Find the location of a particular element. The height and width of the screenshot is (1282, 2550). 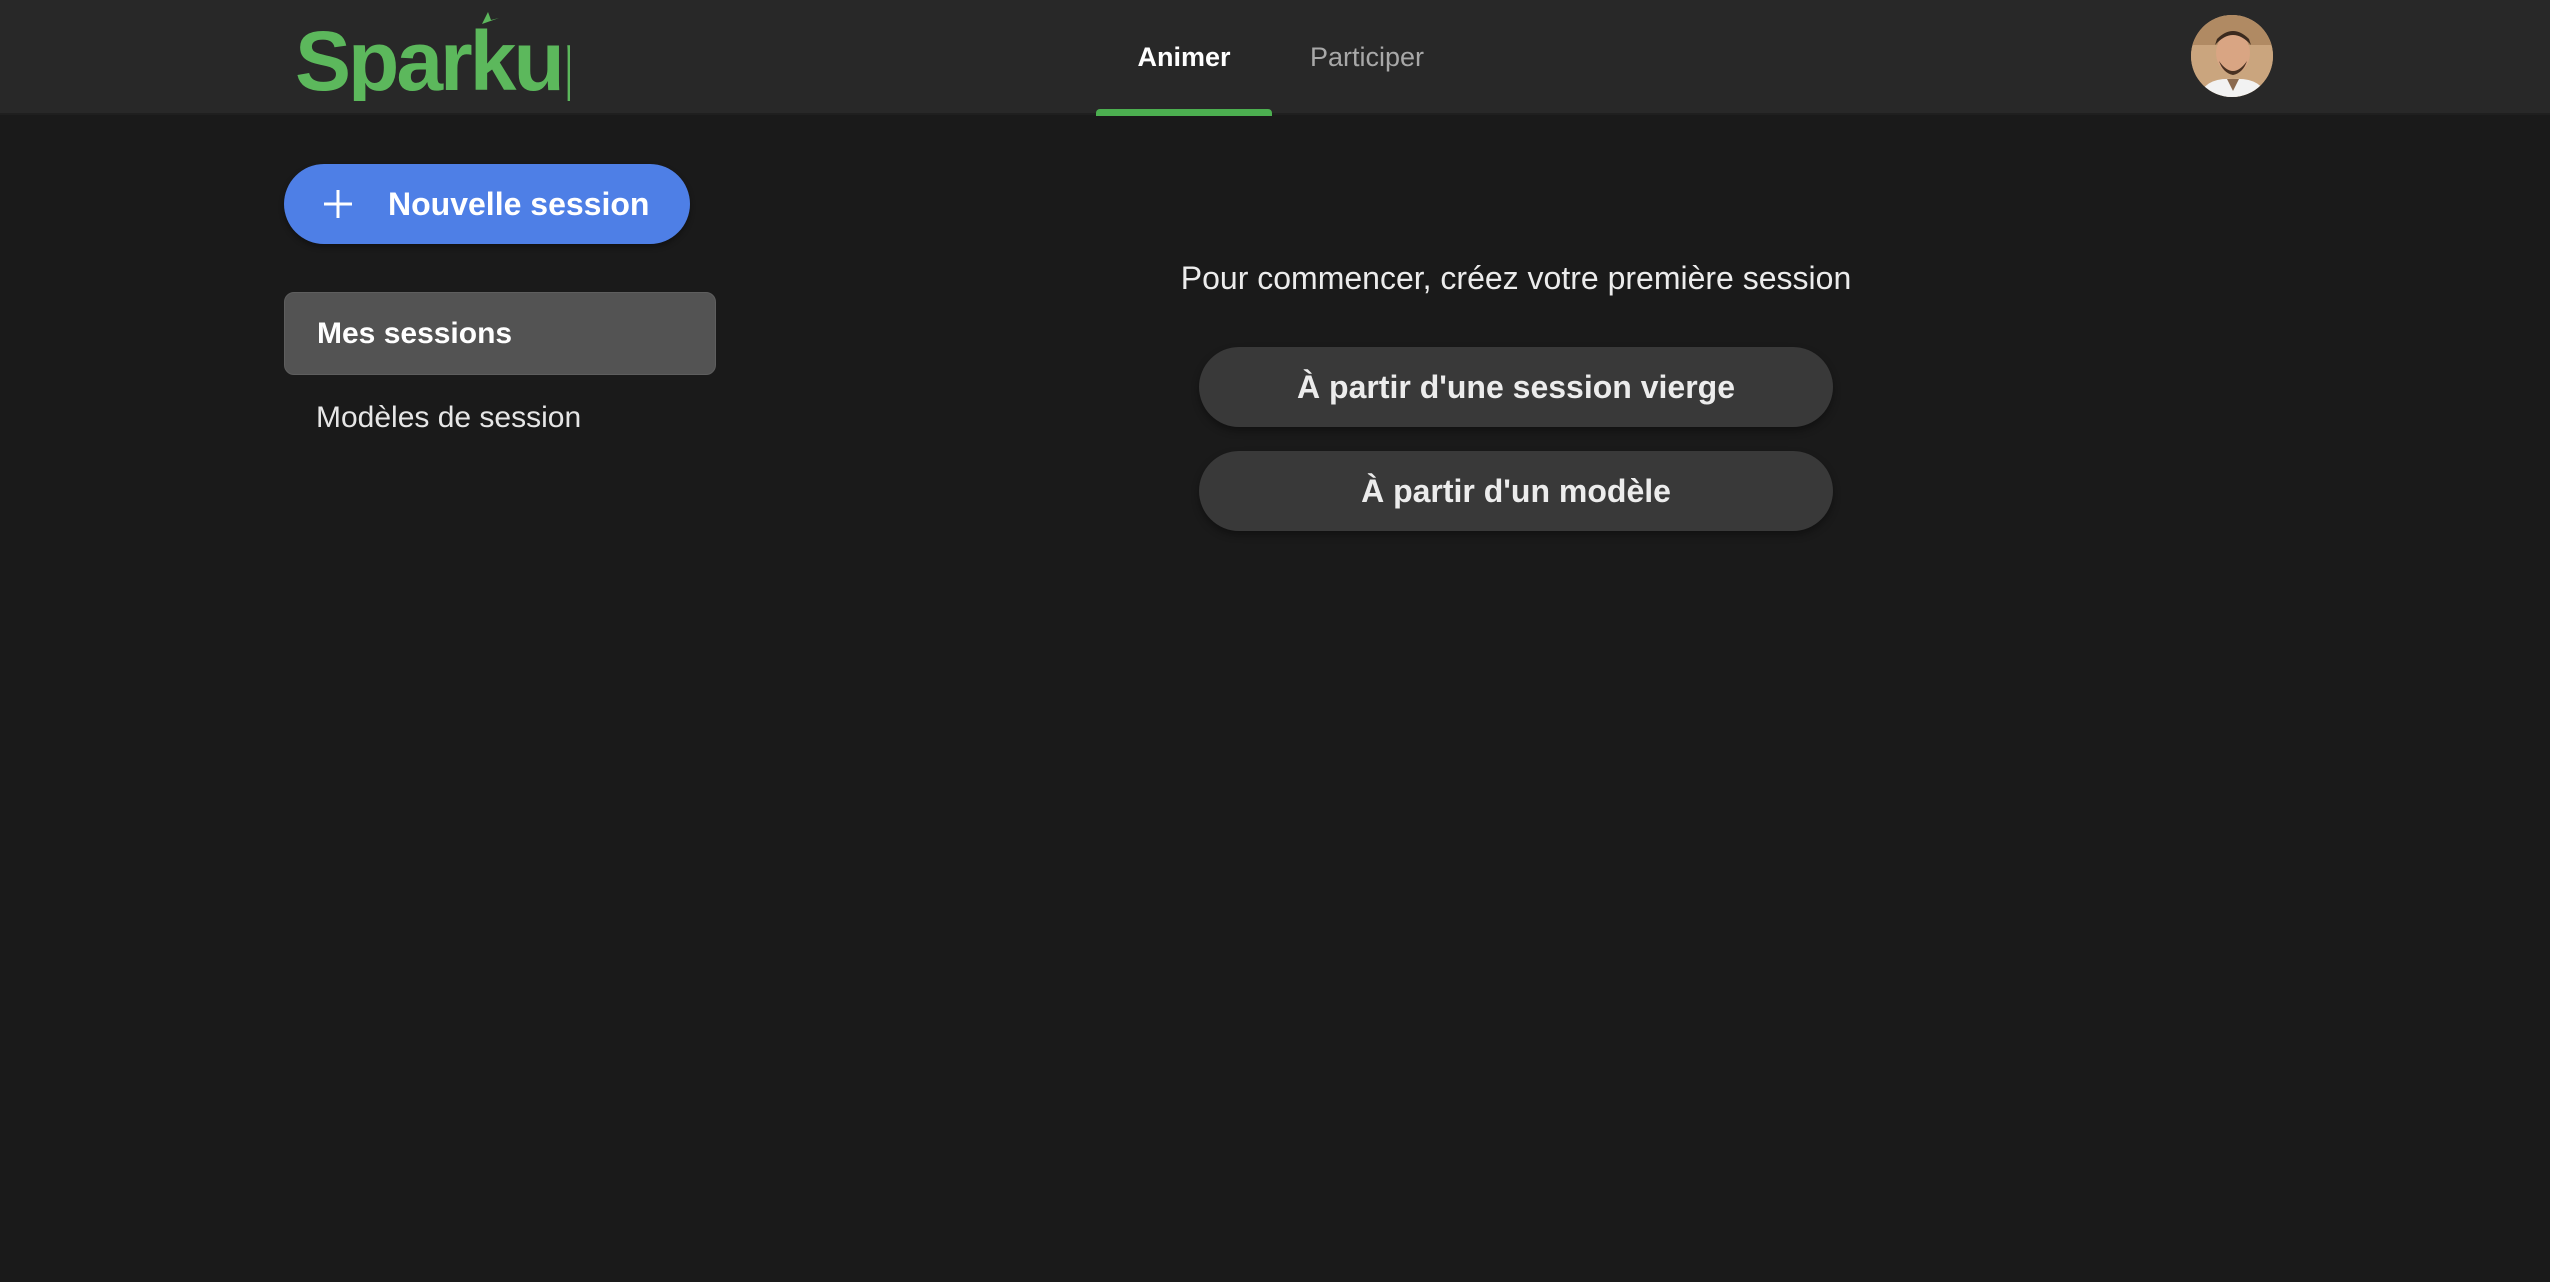

sidebar-item-mes-sessions: Mes sessions is located at coordinates (500, 333).